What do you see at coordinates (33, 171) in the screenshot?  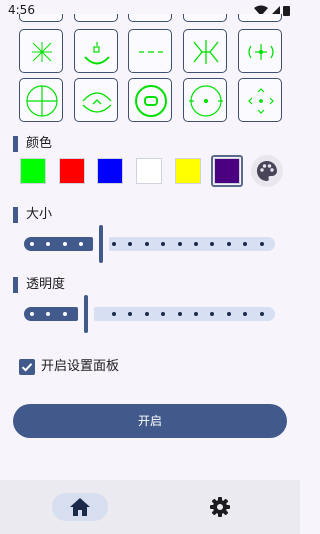 I see `color-swatch-green` at bounding box center [33, 171].